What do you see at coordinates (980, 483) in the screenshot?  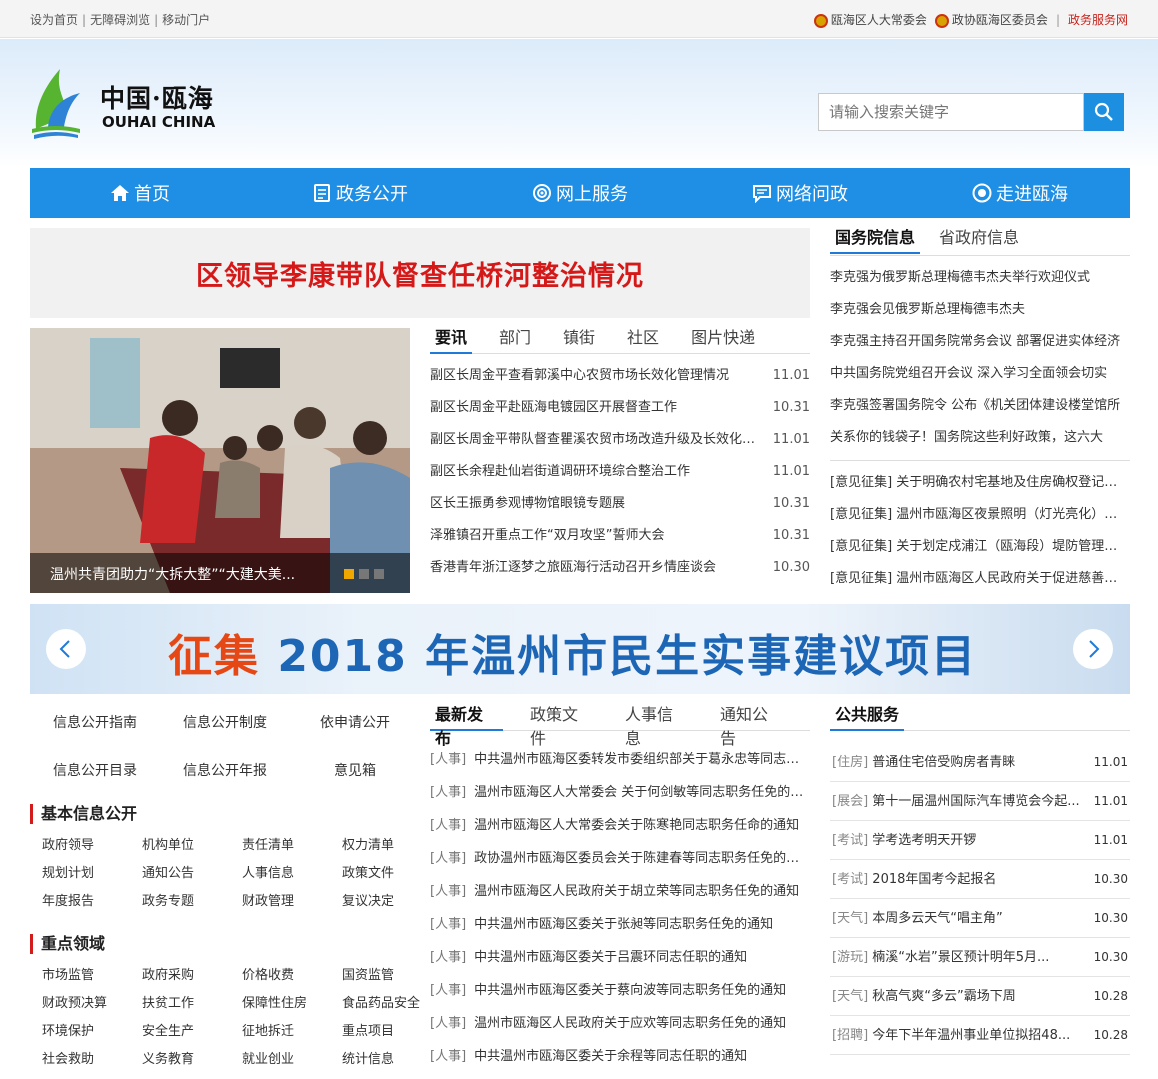 I see `list-item: [意见征集] 关于明确农村宅基地及住房确权登记有关` at bounding box center [980, 483].